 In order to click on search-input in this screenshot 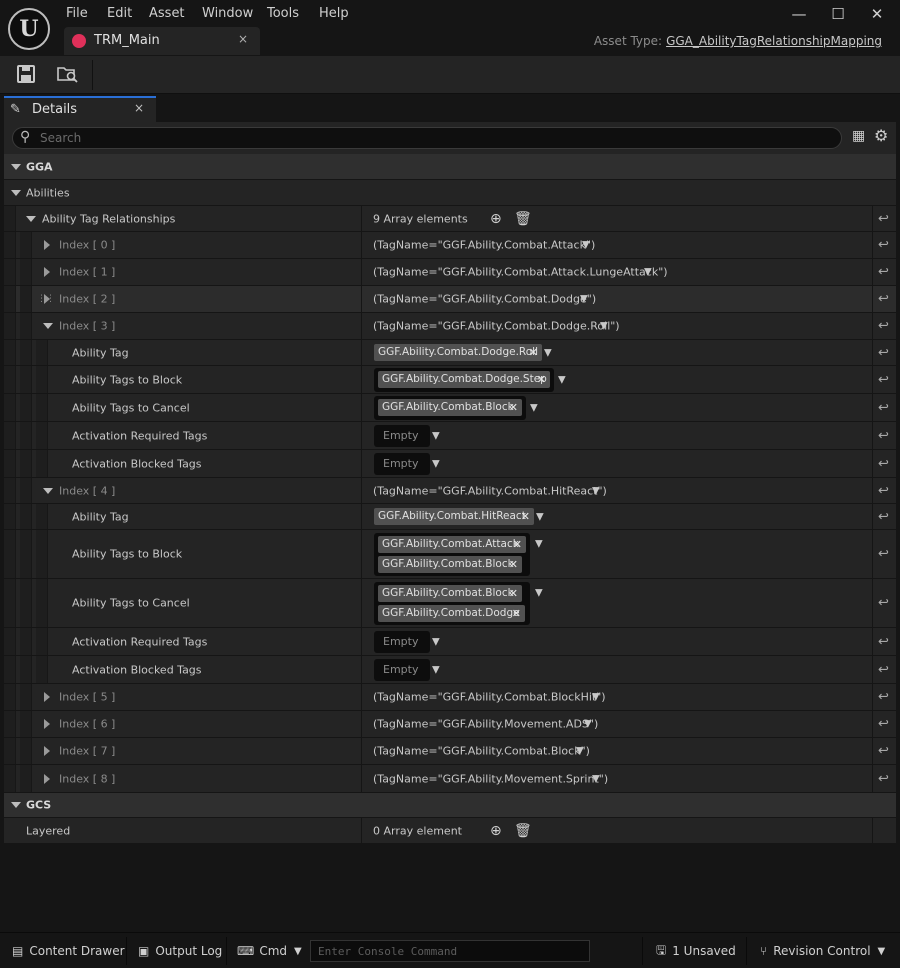, I will do `click(435, 138)`.